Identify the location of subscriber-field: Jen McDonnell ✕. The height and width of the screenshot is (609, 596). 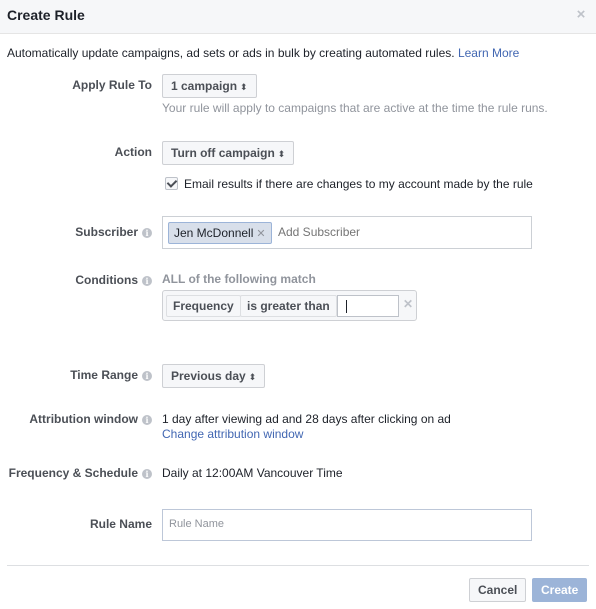
(347, 232).